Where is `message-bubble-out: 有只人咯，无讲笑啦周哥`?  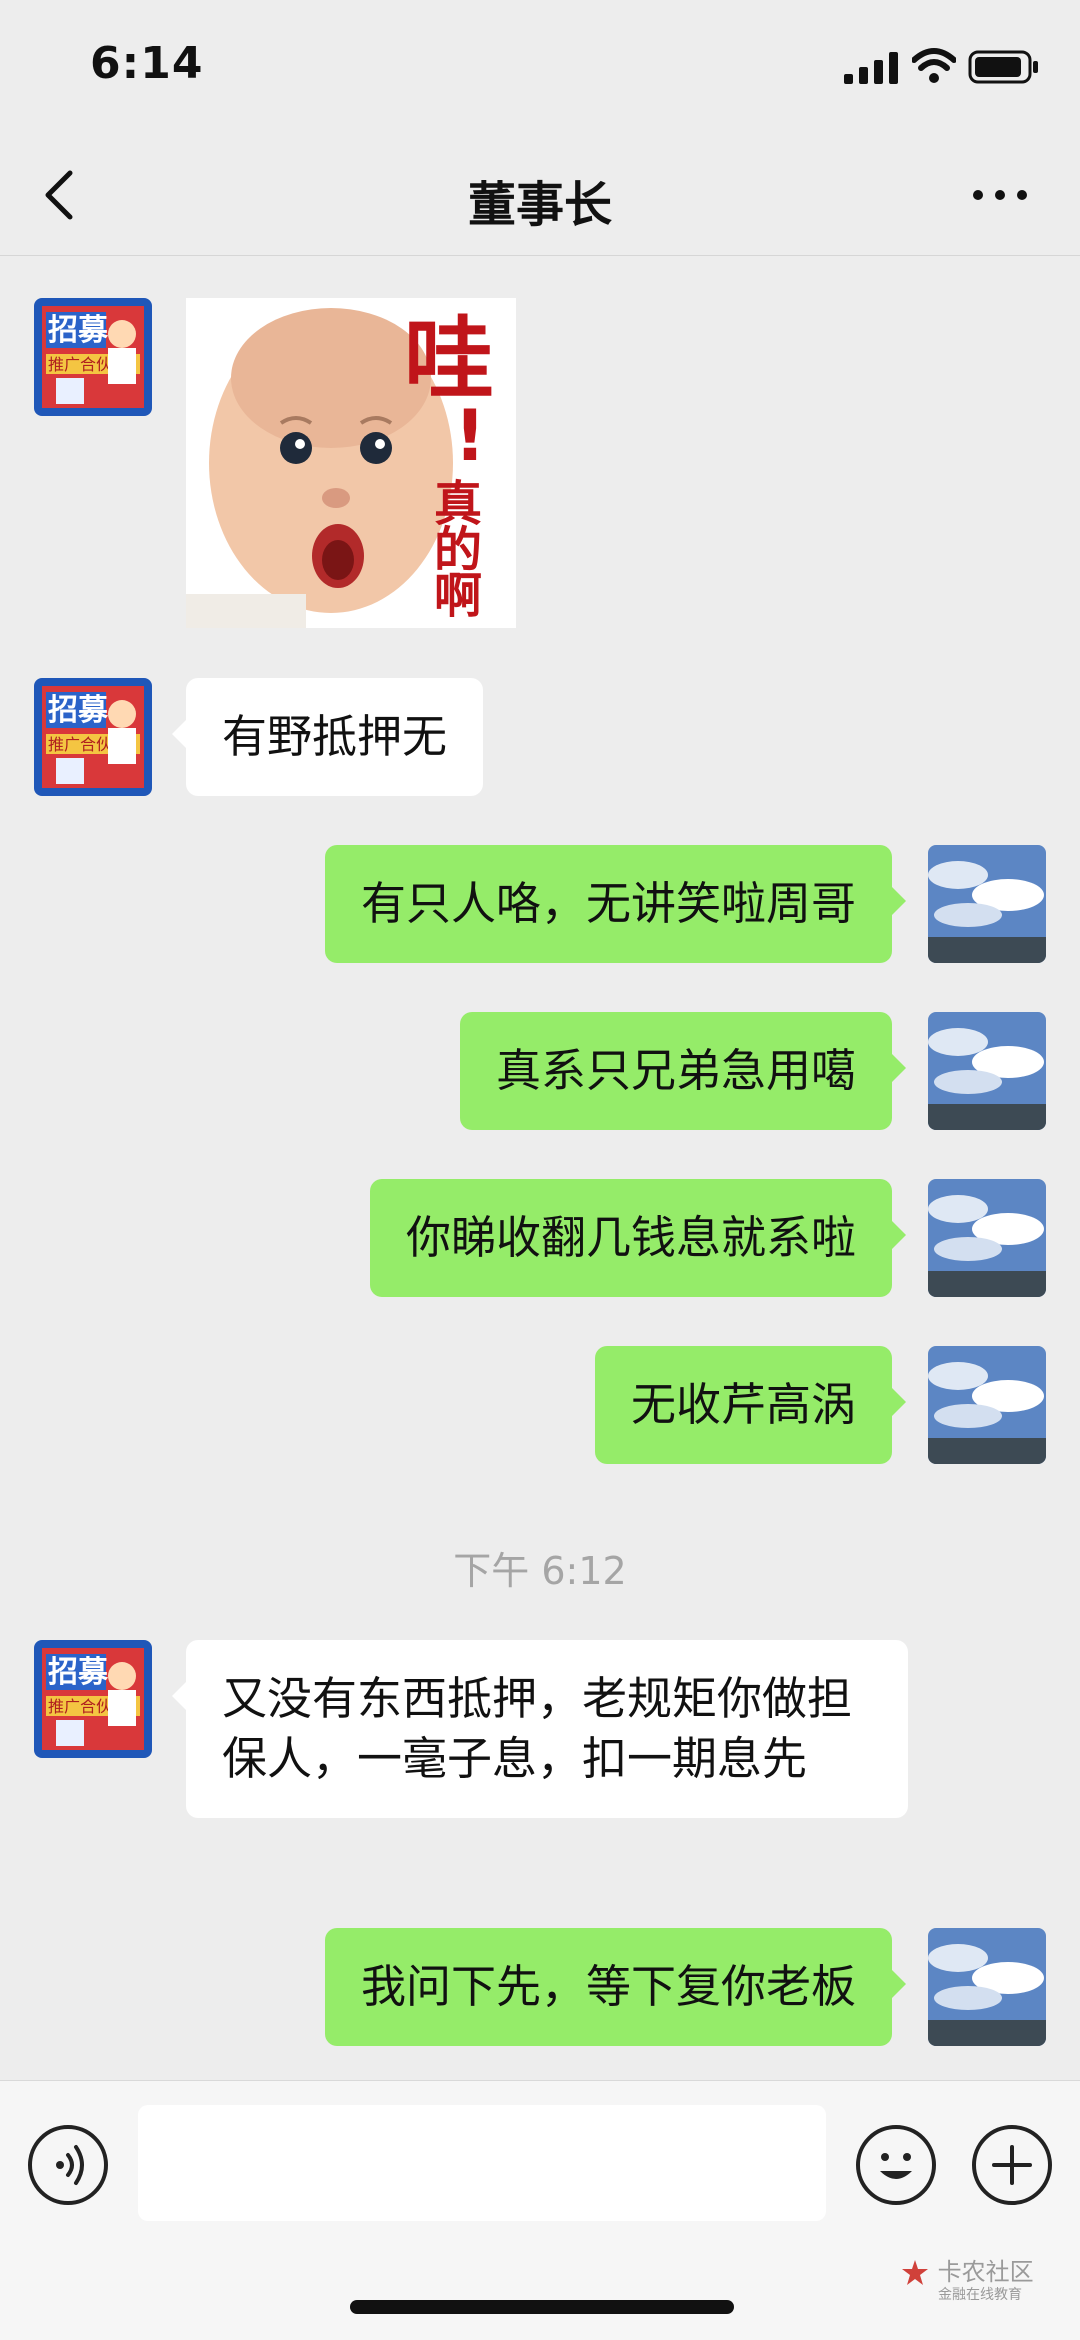
message-bubble-out: 有只人咯，无讲笑啦周哥 is located at coordinates (615, 904).